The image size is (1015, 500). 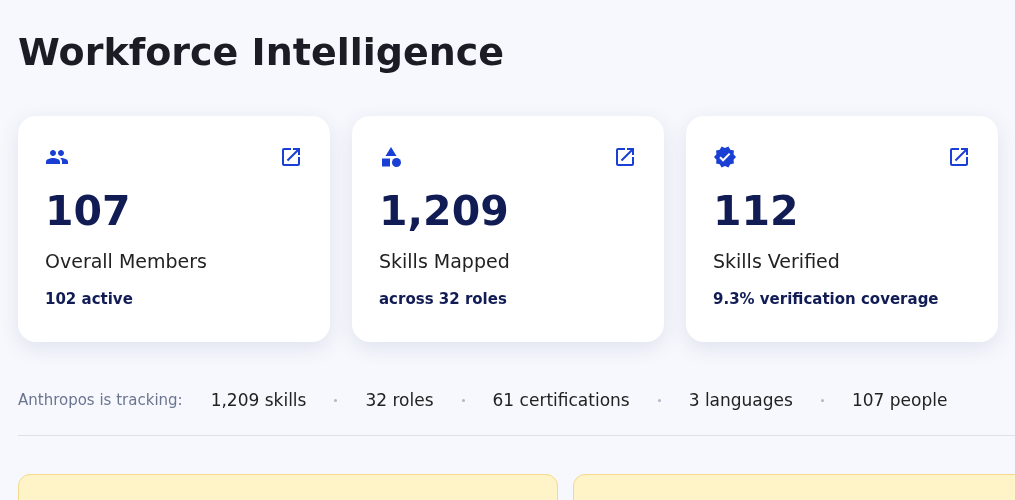 What do you see at coordinates (443, 299) in the screenshot?
I see `stat-detail: across 32 roles` at bounding box center [443, 299].